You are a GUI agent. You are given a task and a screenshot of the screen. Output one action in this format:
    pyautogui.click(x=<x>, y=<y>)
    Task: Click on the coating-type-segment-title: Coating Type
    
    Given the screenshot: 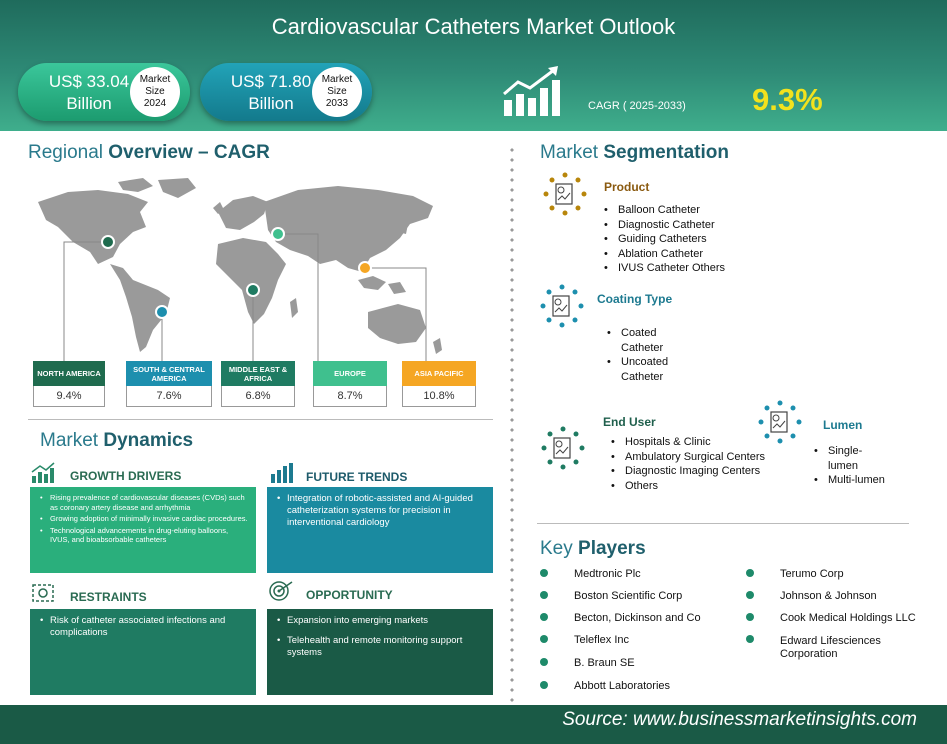 What is the action you would take?
    pyautogui.click(x=635, y=299)
    